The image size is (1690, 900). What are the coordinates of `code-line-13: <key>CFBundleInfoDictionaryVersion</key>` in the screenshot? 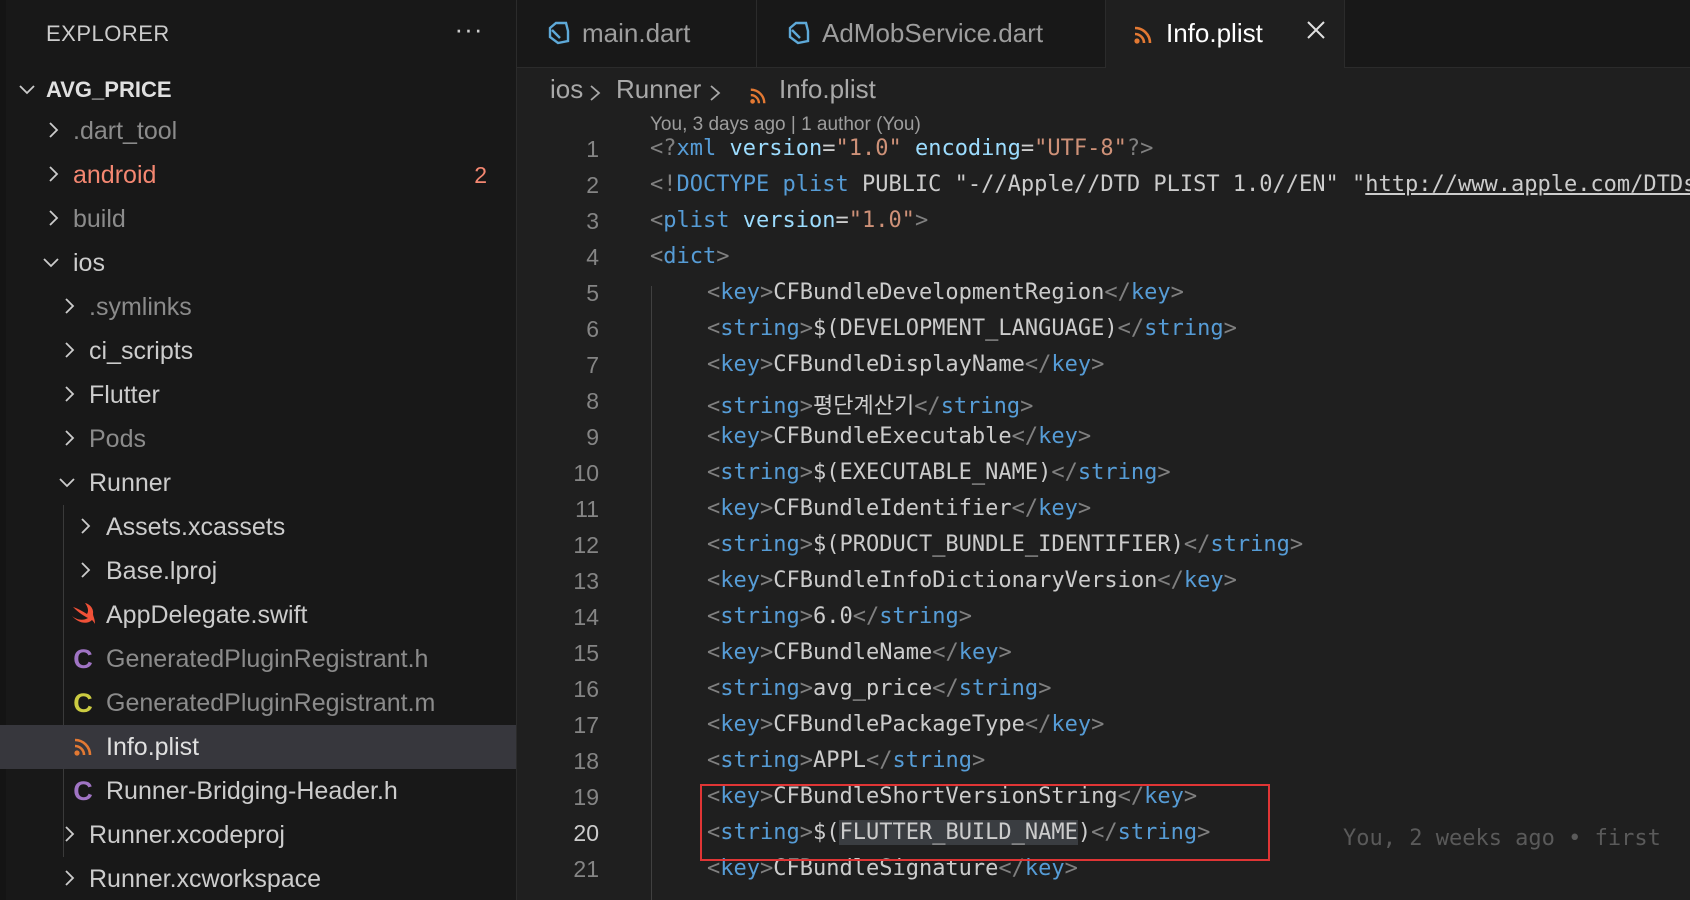 It's located at (972, 580).